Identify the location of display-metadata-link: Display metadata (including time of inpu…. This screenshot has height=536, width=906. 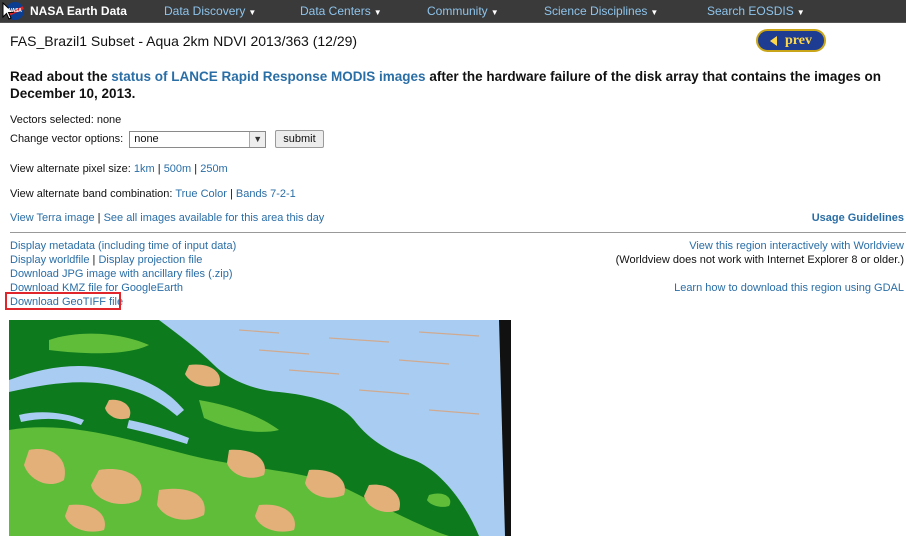
(123, 246).